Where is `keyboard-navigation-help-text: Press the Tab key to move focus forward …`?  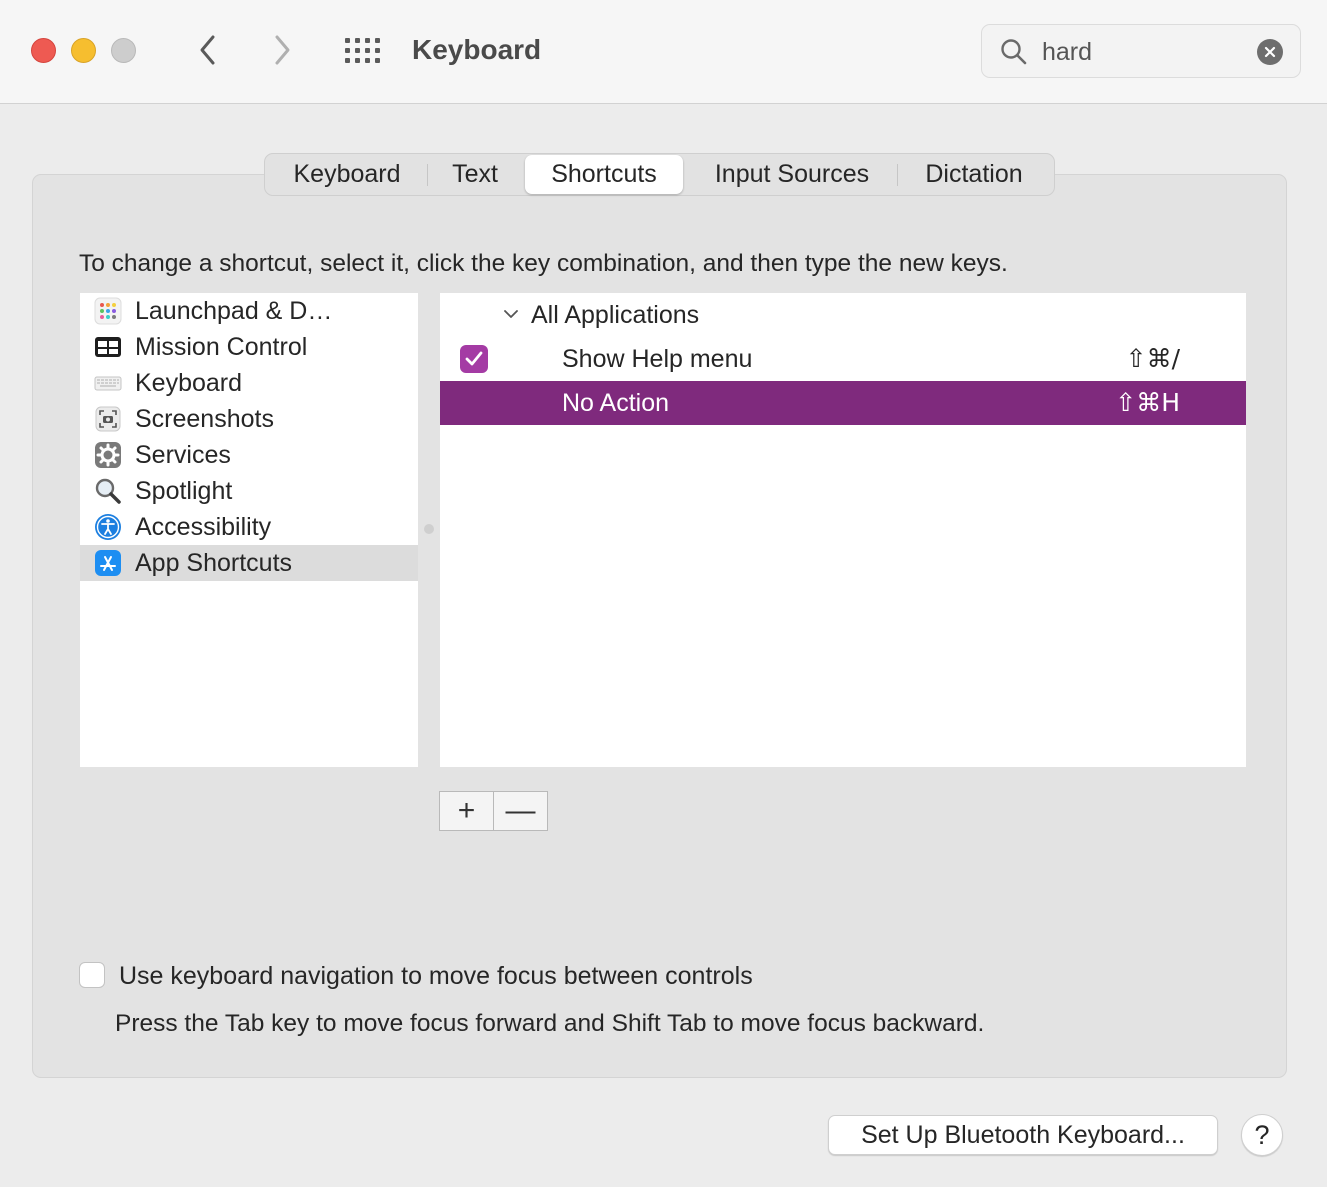 keyboard-navigation-help-text: Press the Tab key to move focus forward … is located at coordinates (550, 1023).